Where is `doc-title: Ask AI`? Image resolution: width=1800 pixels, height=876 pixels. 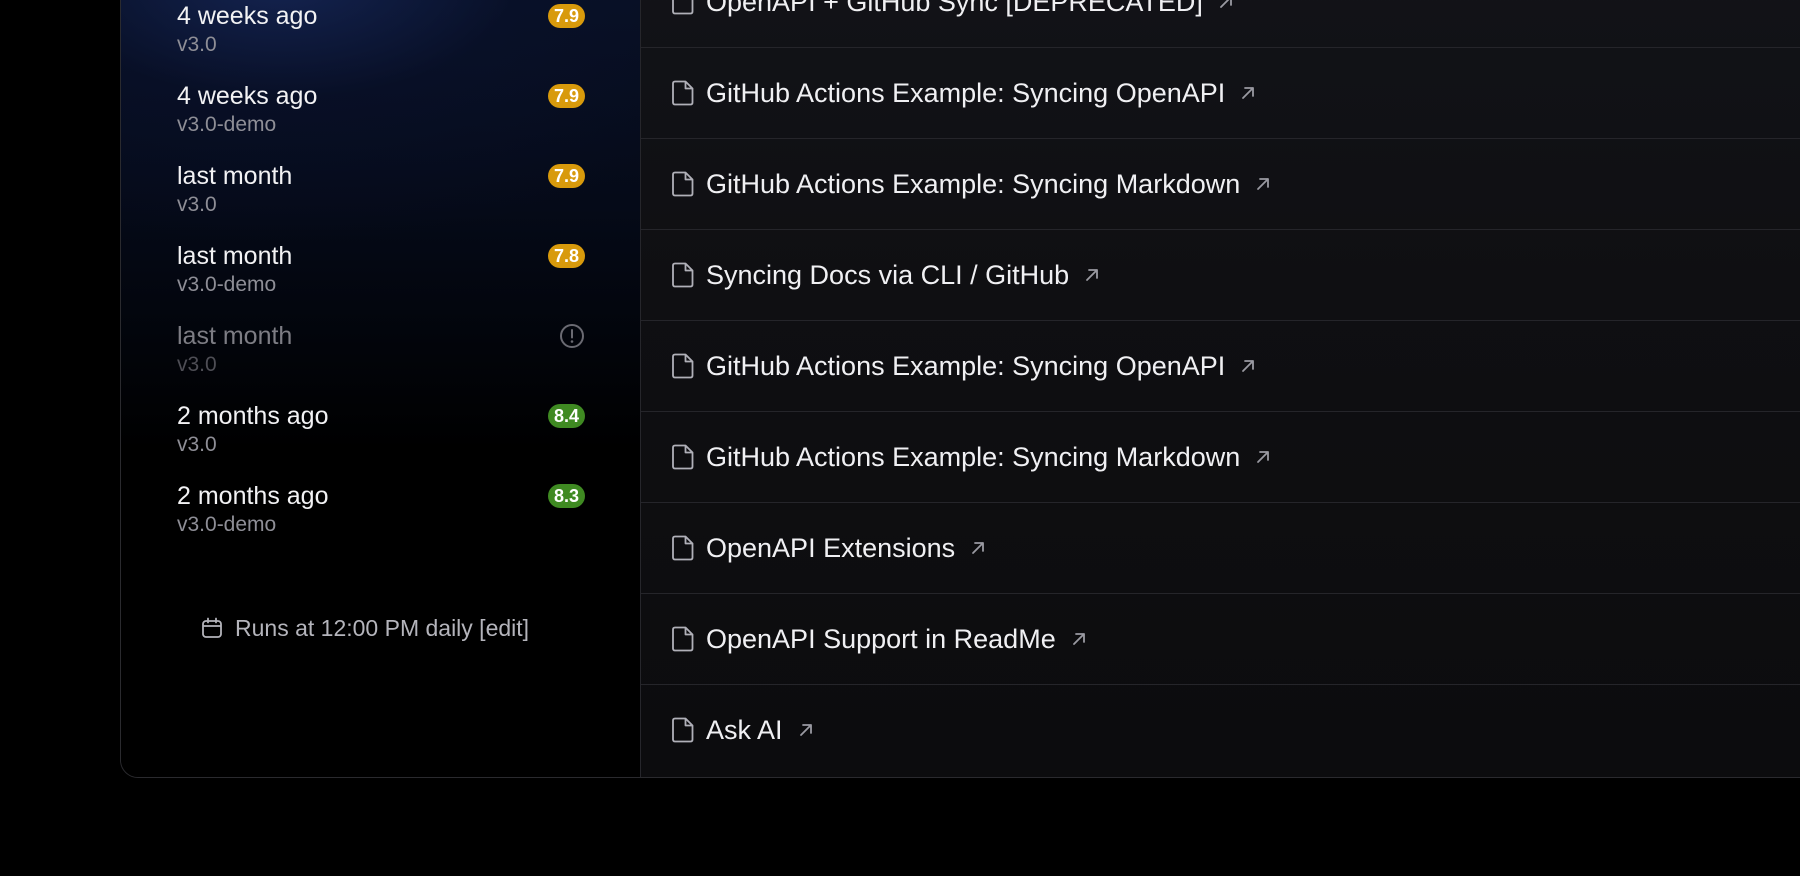
doc-title: Ask AI is located at coordinates (744, 729).